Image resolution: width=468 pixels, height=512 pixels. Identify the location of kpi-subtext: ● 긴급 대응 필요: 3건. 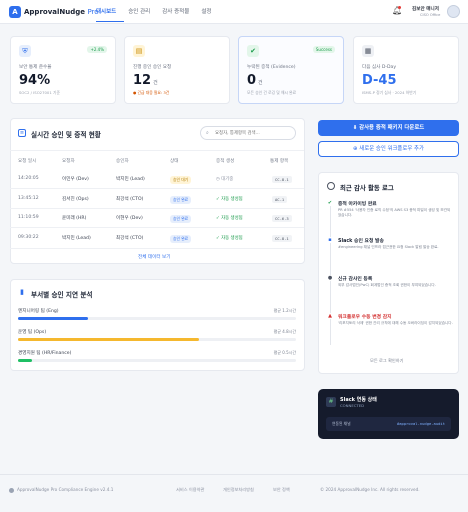
(151, 92).